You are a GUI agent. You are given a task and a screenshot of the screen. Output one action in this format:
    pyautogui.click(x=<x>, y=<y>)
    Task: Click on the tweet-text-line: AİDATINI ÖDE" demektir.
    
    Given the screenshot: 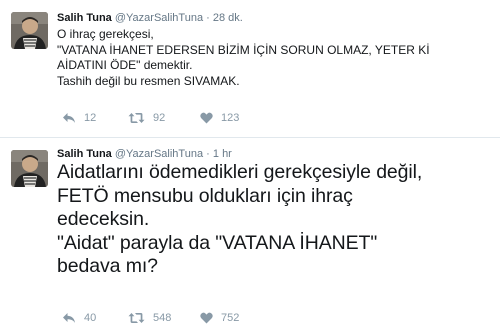 What is the action you would take?
    pyautogui.click(x=125, y=65)
    